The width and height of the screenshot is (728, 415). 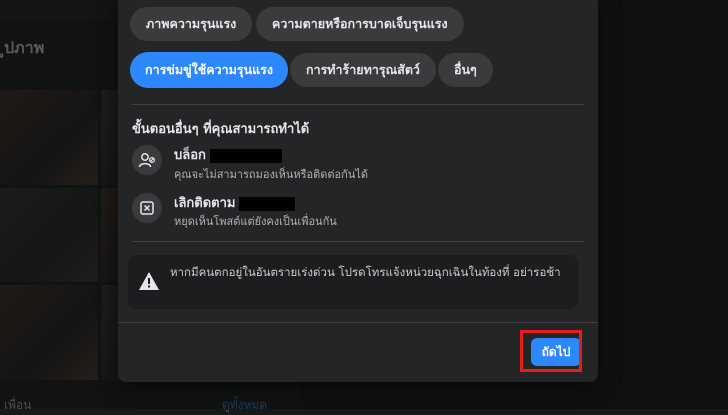 What do you see at coordinates (255, 221) in the screenshot?
I see `unfollow-option-desc: หยุดเห็นโพสต์แต่ยังคงเป็นเพื่อนกัน` at bounding box center [255, 221].